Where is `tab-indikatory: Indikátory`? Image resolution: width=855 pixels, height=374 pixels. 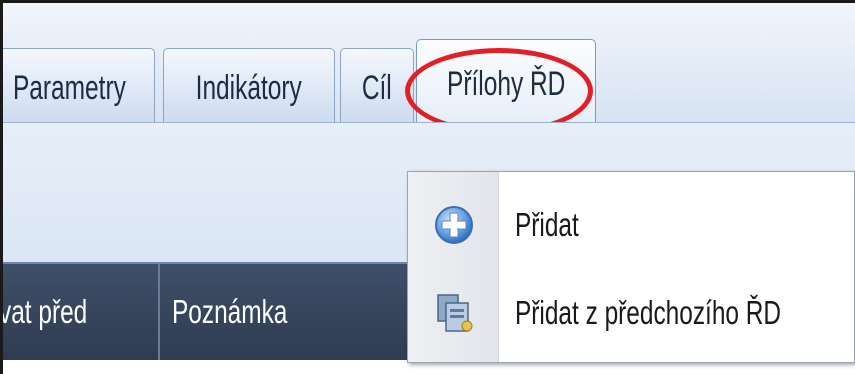 tab-indikatory: Indikátory is located at coordinates (249, 87).